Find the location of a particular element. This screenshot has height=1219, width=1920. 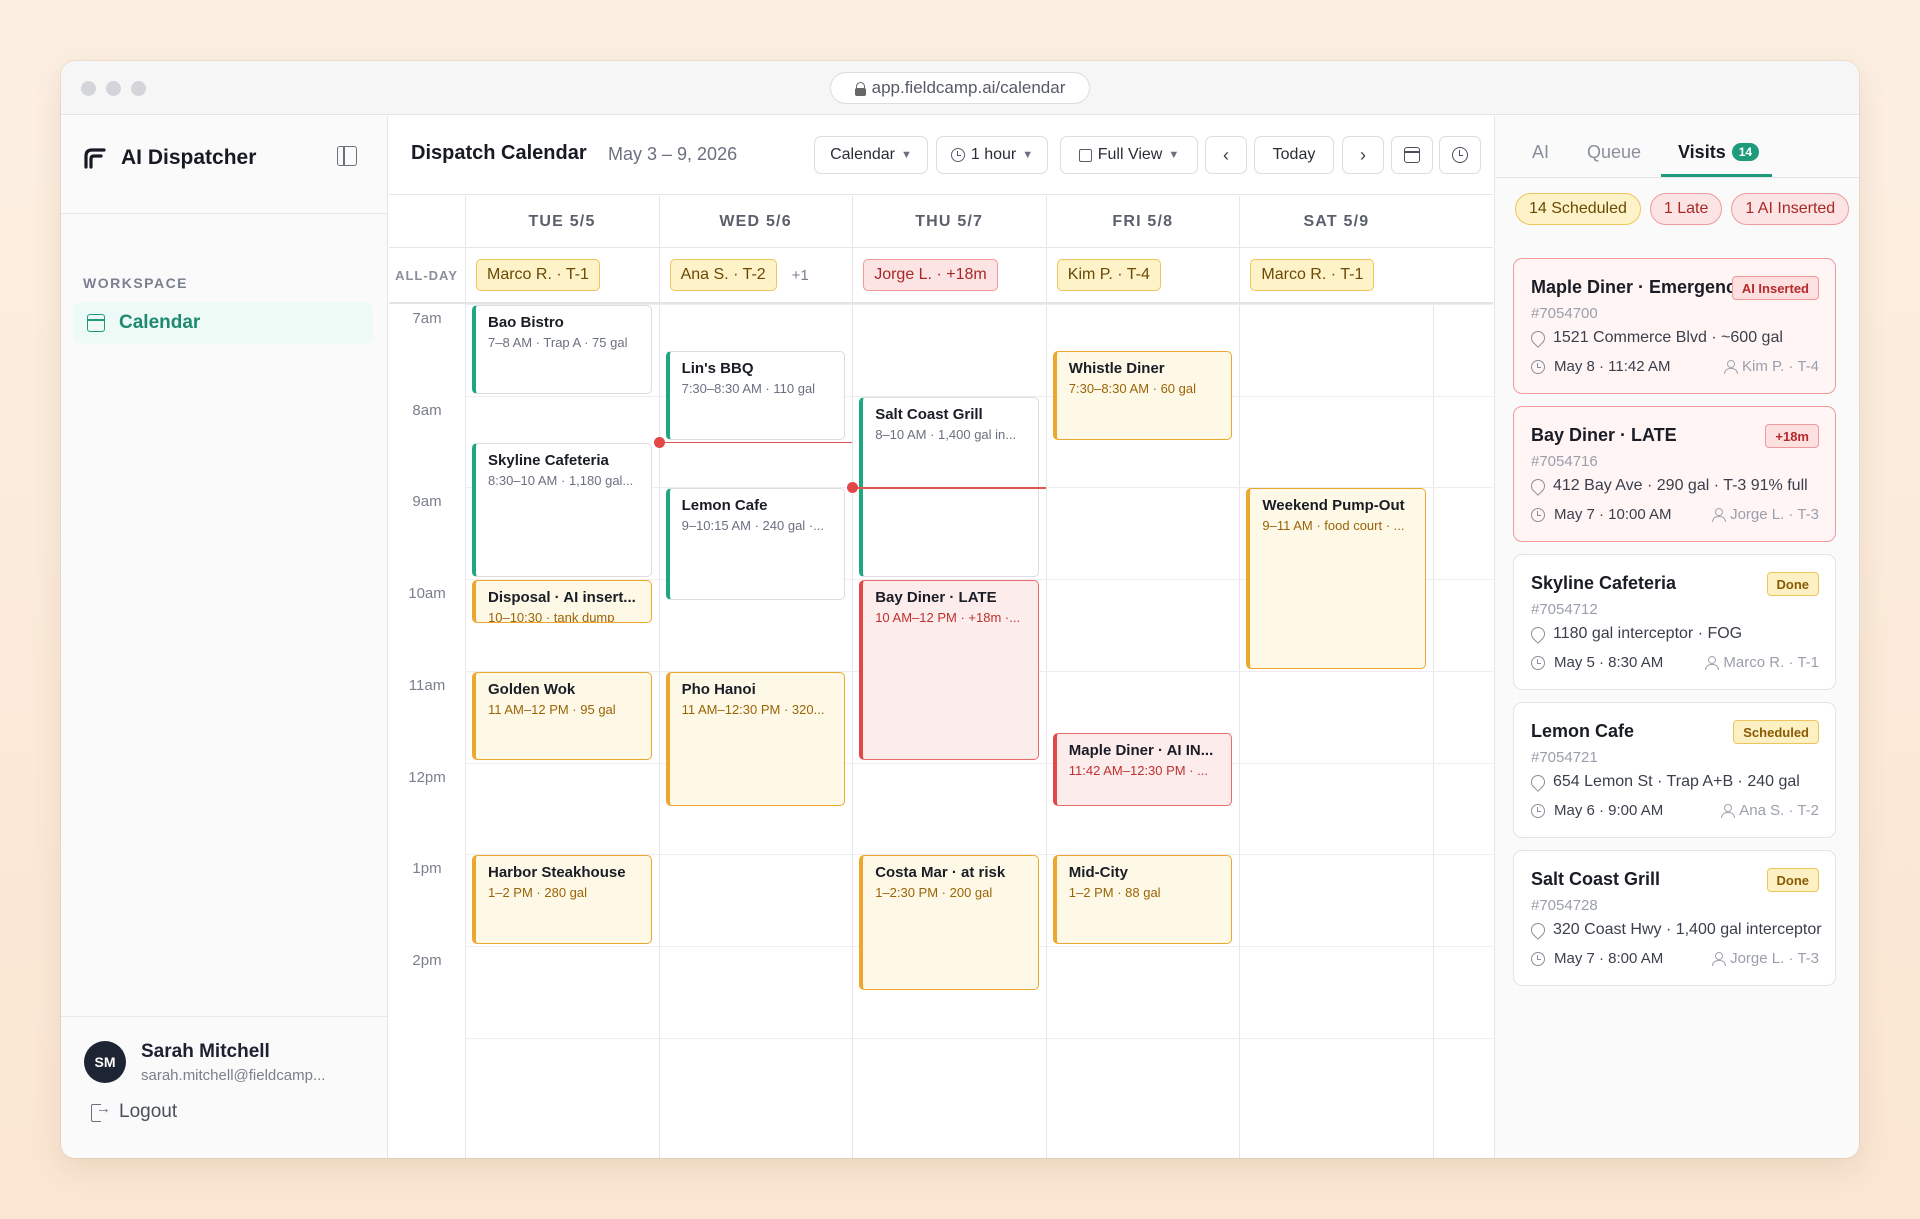

allday-assignment-chip: Jorge L. · +18m is located at coordinates (930, 275).